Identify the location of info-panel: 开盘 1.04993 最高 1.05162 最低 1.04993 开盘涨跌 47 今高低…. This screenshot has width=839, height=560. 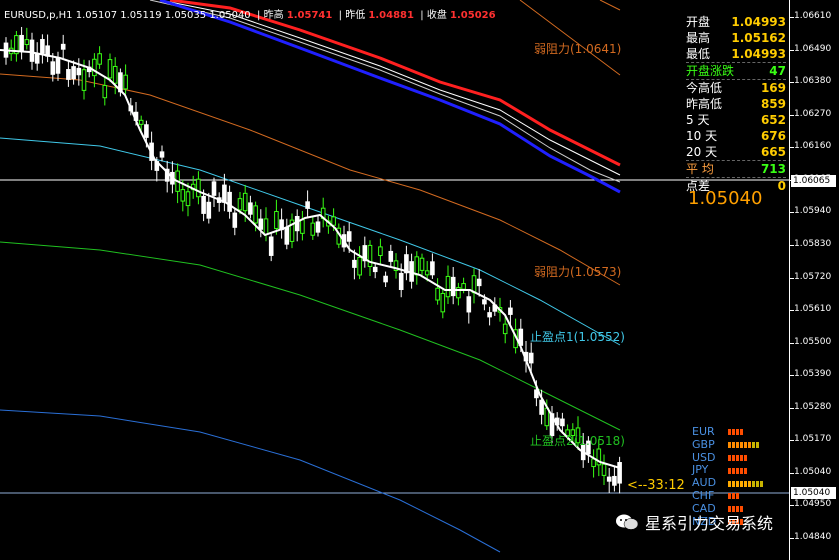
(736, 104).